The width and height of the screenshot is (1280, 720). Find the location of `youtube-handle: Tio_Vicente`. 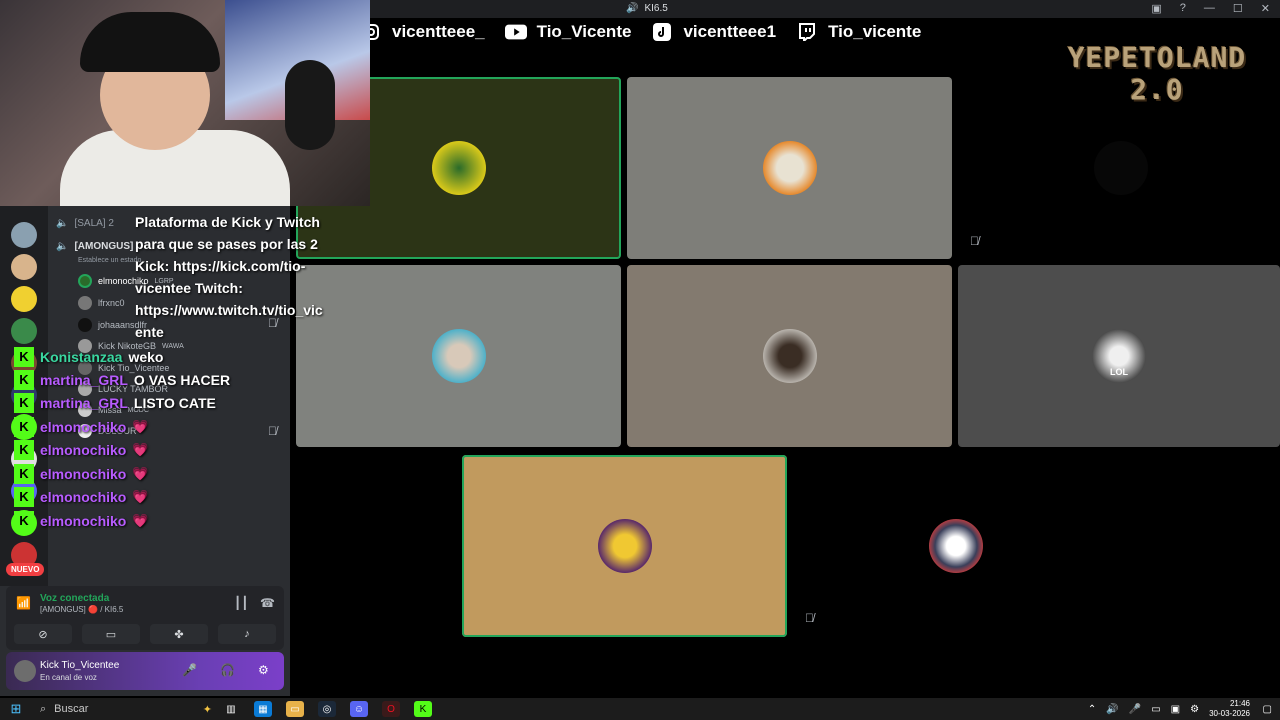

youtube-handle: Tio_Vicente is located at coordinates (568, 32).